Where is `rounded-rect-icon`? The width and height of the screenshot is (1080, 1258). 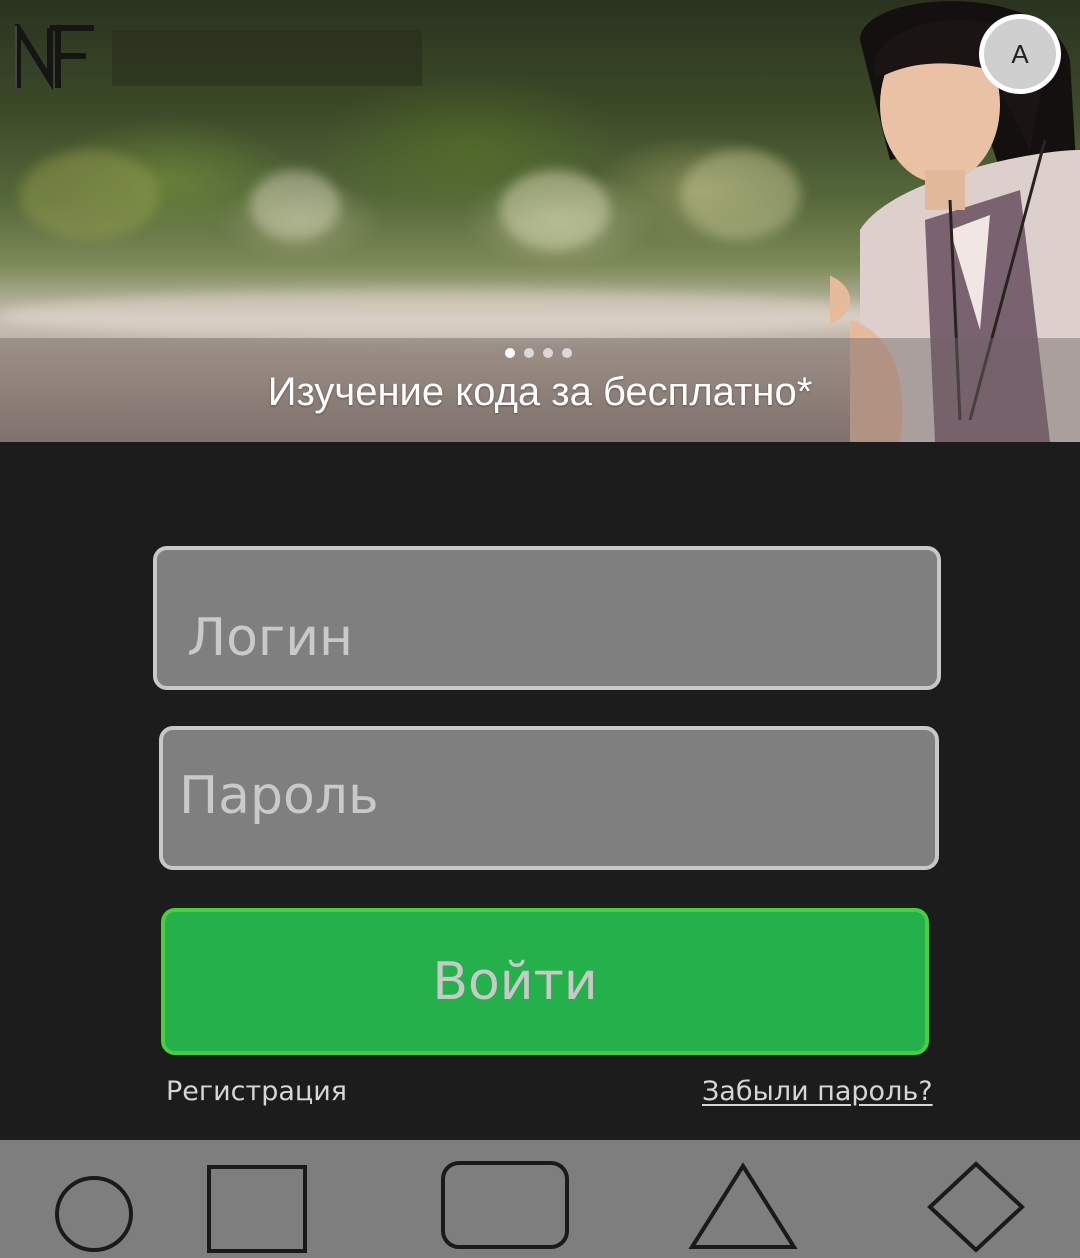
rounded-rect-icon is located at coordinates (505, 1205).